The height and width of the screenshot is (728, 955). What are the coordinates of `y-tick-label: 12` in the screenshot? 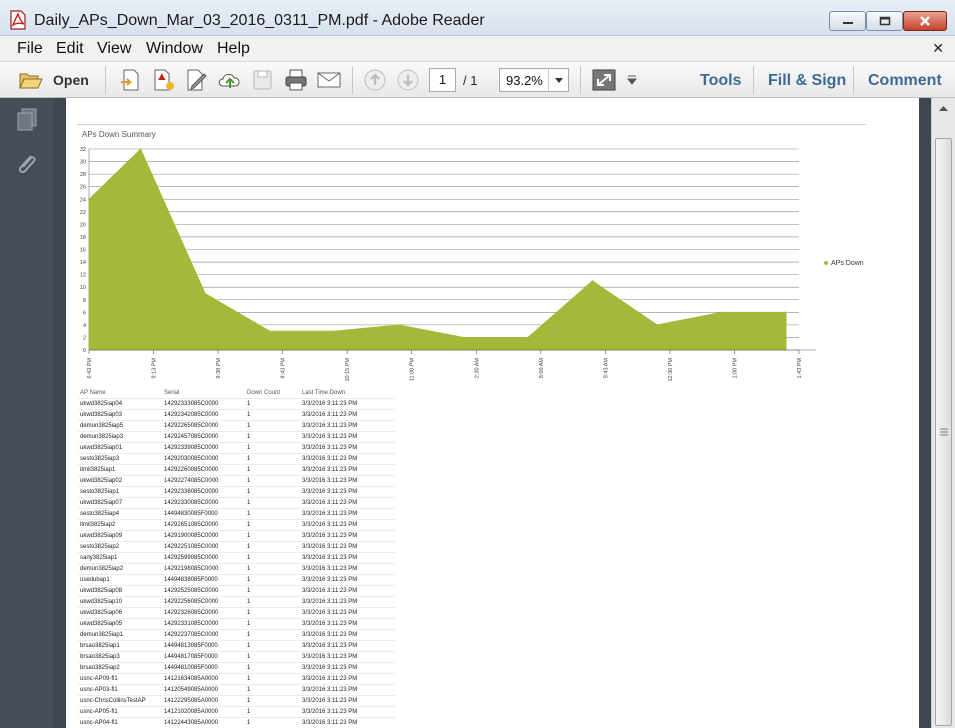 It's located at (83, 276).